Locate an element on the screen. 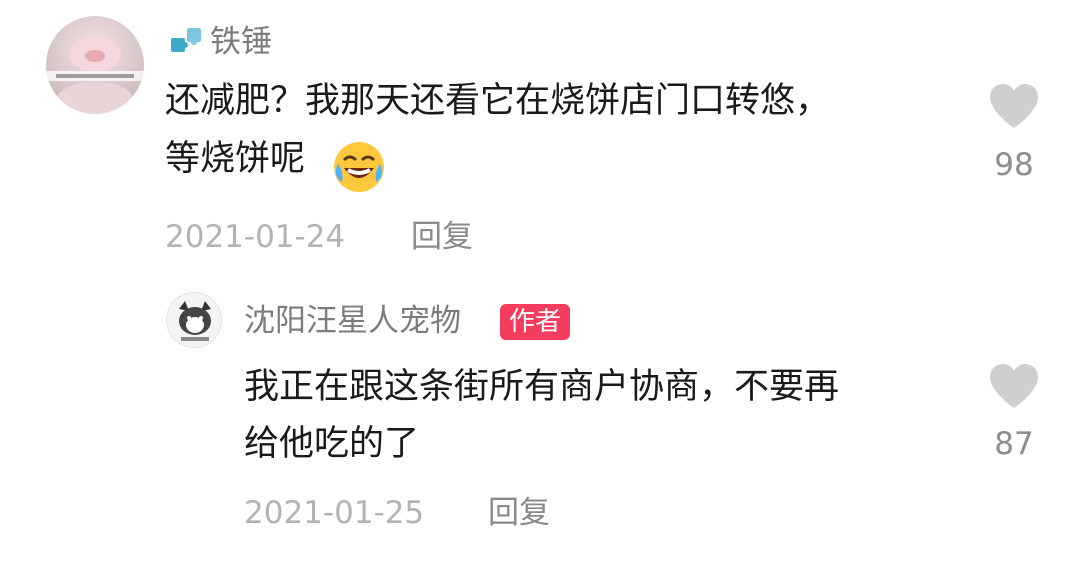 The width and height of the screenshot is (1080, 562). reply-text-line-1: 我正在跟这条街所有商户协商，不要再 is located at coordinates (542, 387).